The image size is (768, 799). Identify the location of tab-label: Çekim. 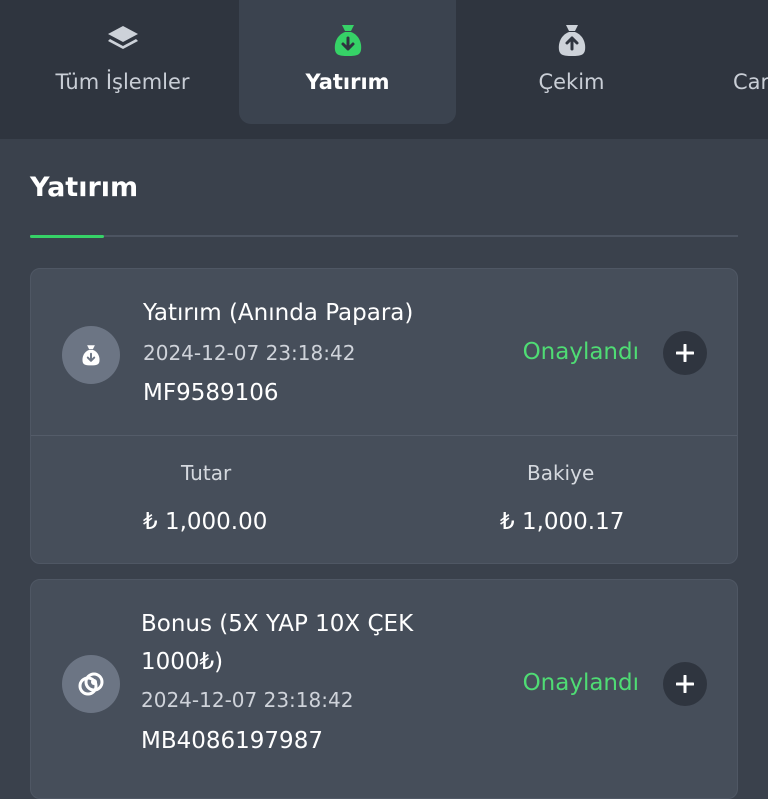
(571, 82).